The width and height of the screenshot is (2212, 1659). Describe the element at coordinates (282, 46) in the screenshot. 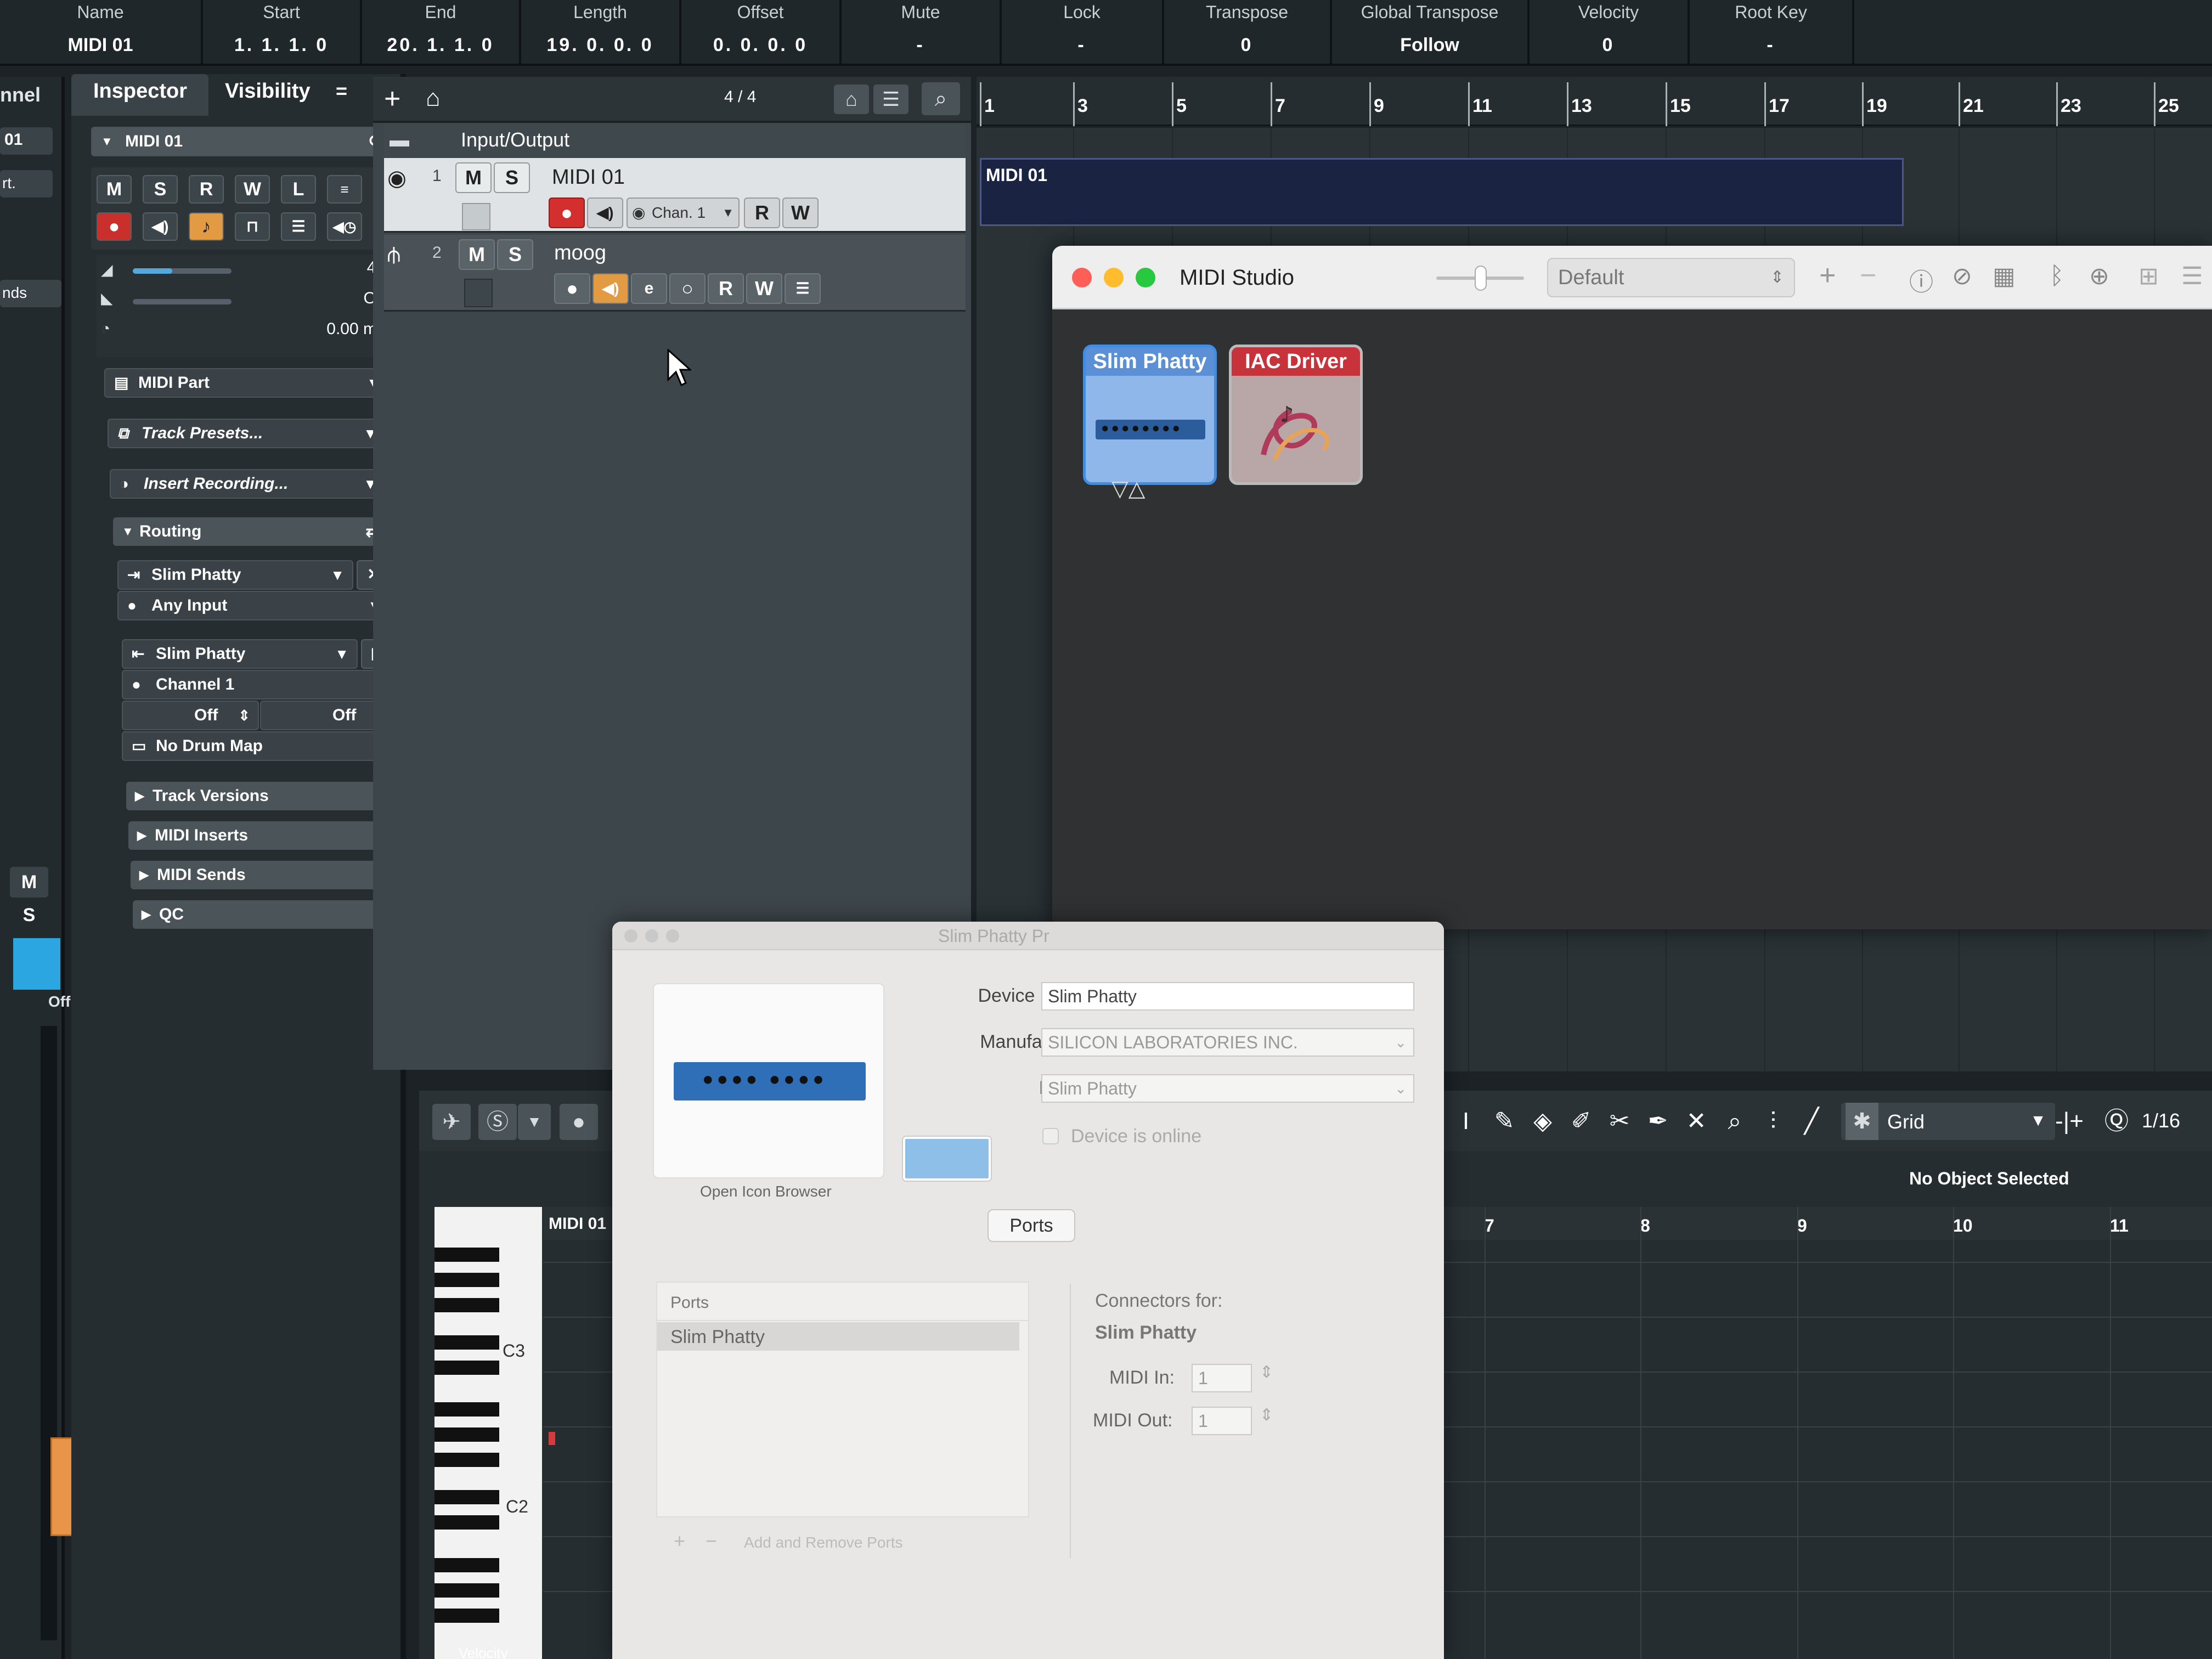

I see `info-start-value: 1. 1. 1. 0` at that location.